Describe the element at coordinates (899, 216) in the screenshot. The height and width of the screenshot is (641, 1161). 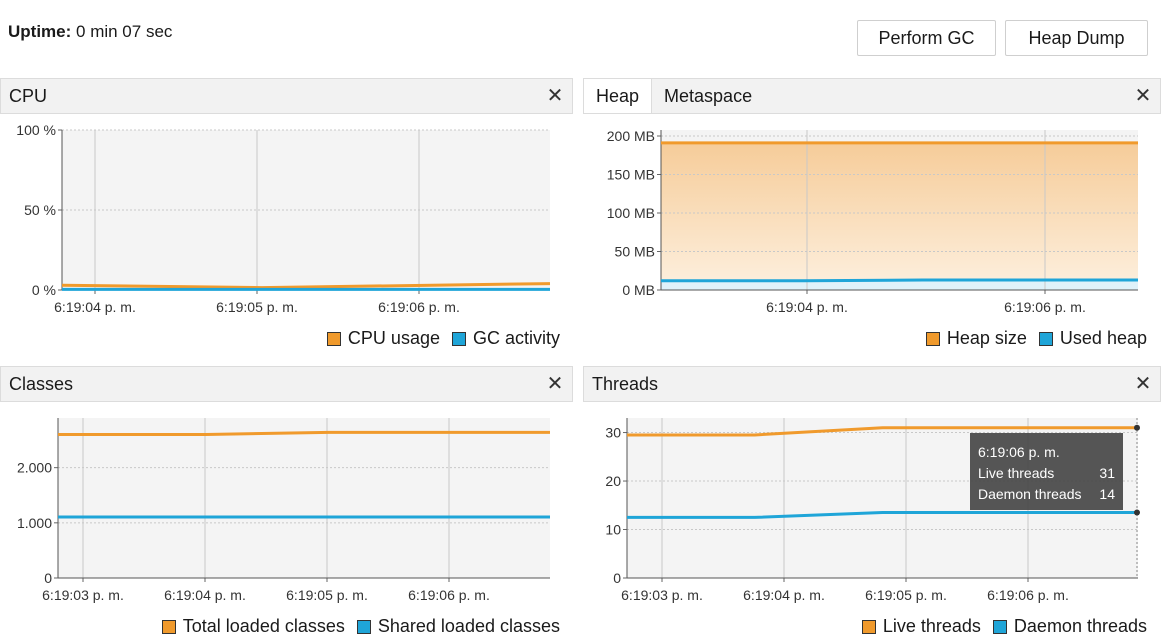
I see `heap-size-area` at that location.